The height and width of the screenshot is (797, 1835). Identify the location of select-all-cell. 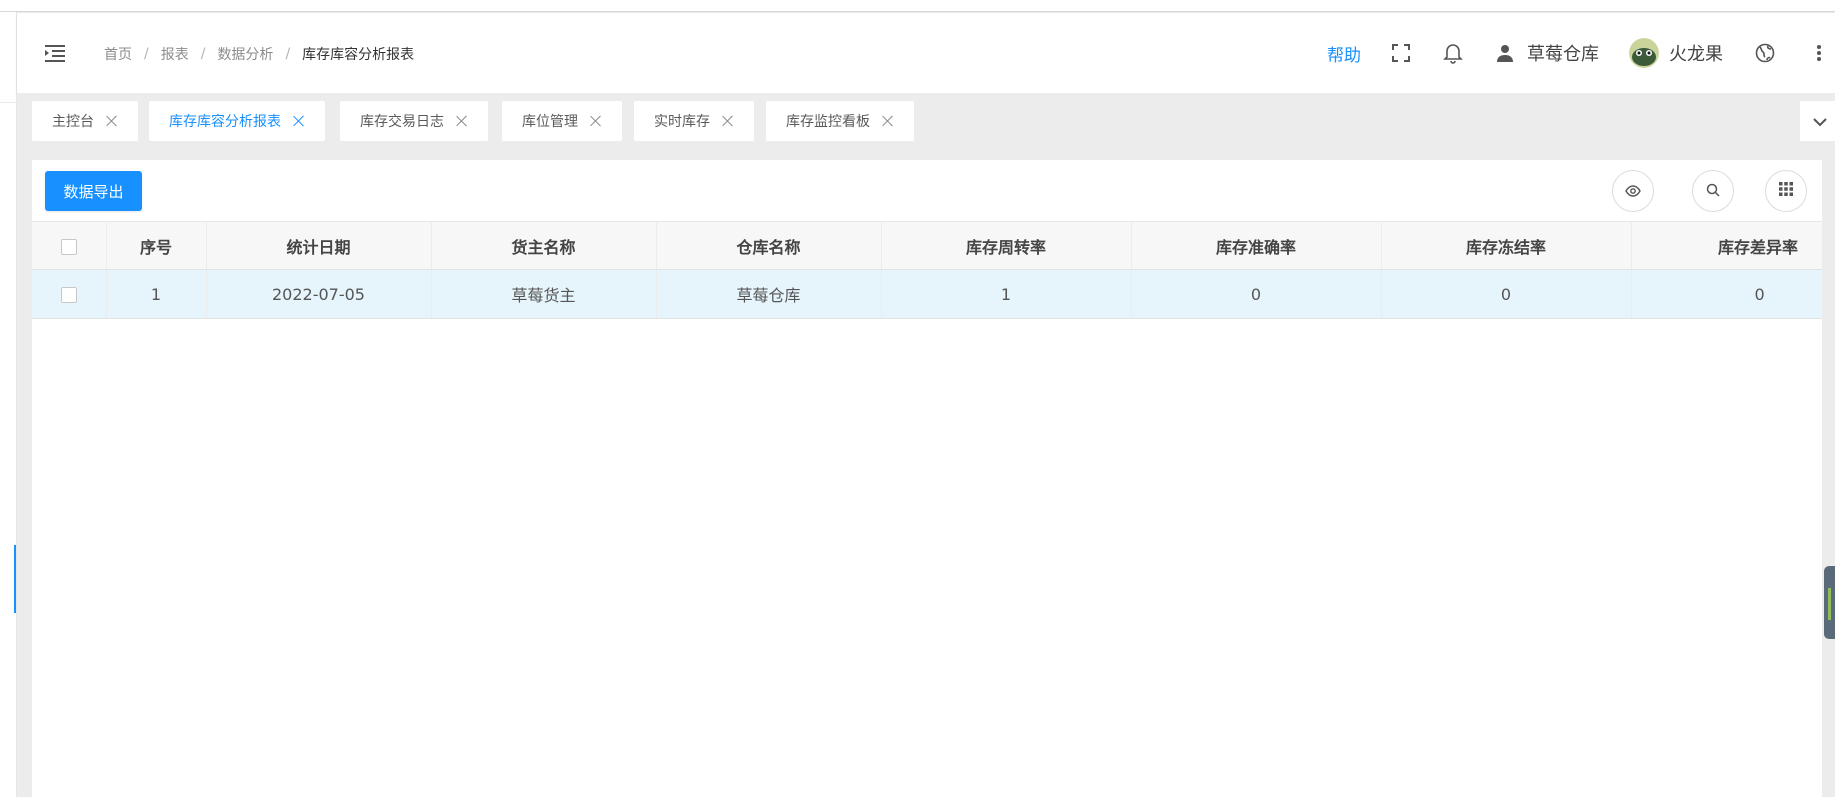
(69, 245).